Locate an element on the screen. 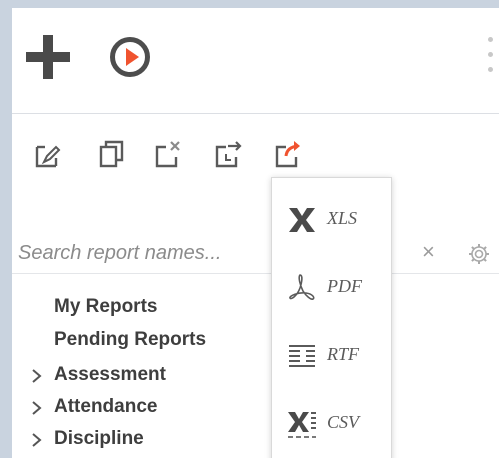 The width and height of the screenshot is (499, 458). export-report-icon is located at coordinates (287, 154).